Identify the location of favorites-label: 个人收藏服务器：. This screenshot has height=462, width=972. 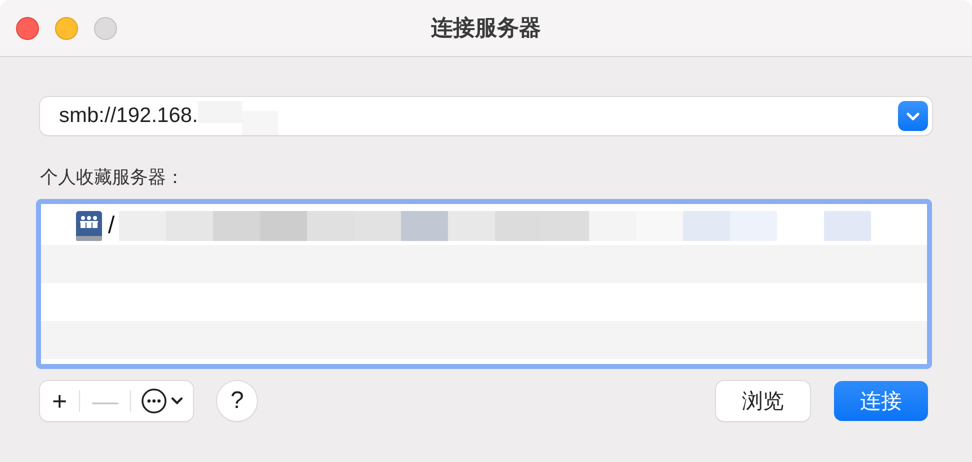
(112, 177).